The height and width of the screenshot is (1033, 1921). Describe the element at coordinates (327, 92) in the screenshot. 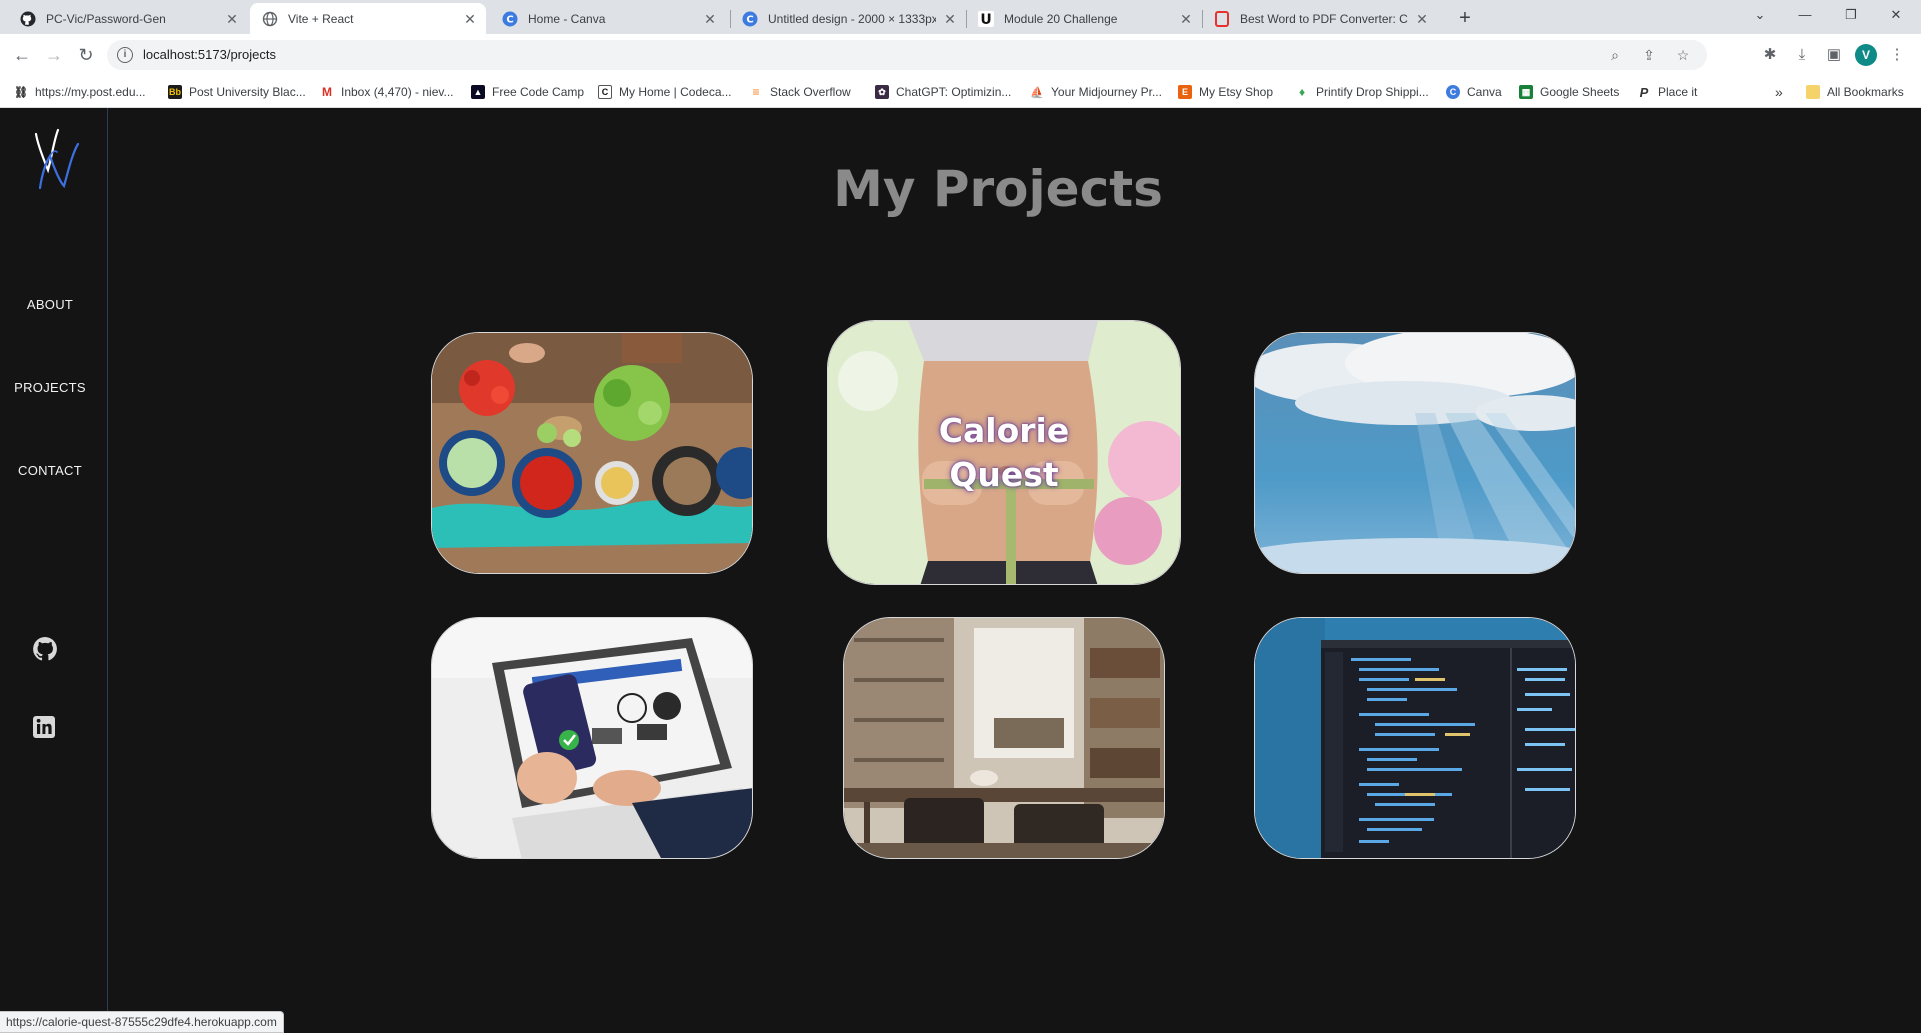

I see `gmail-icon: M` at that location.